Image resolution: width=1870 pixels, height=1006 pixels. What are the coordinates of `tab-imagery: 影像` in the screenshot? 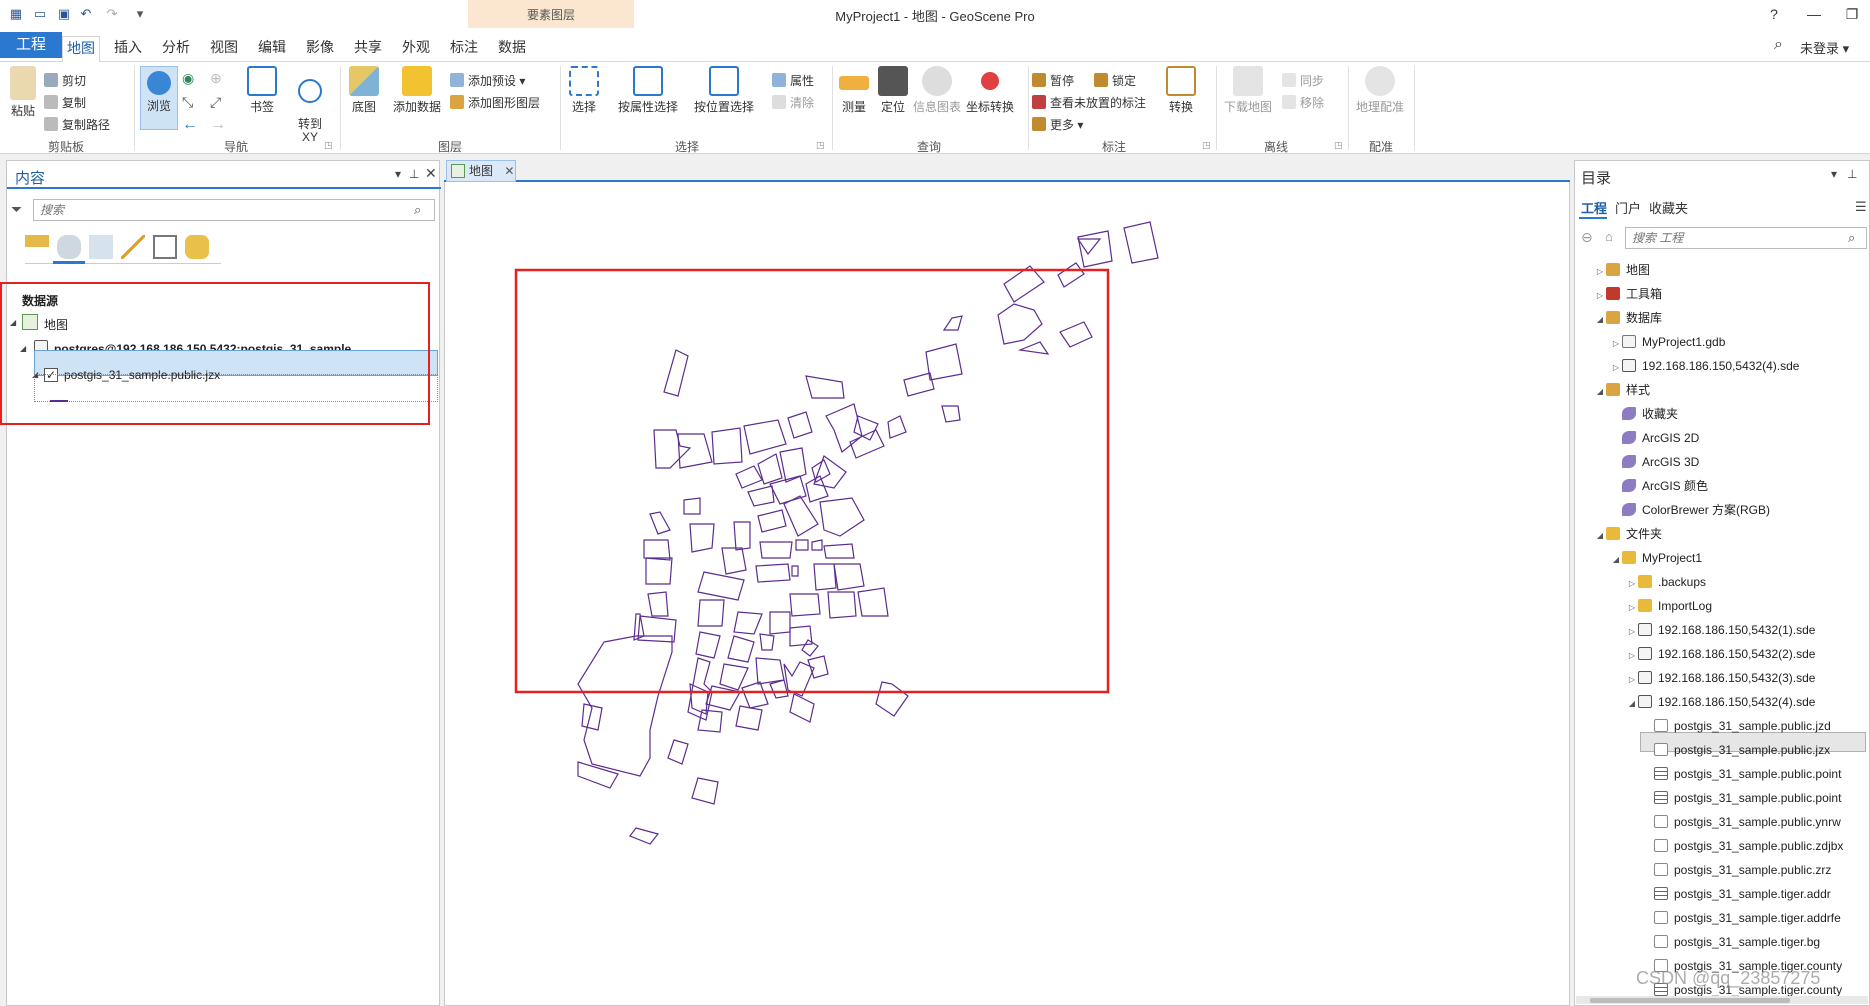 It's located at (320, 49).